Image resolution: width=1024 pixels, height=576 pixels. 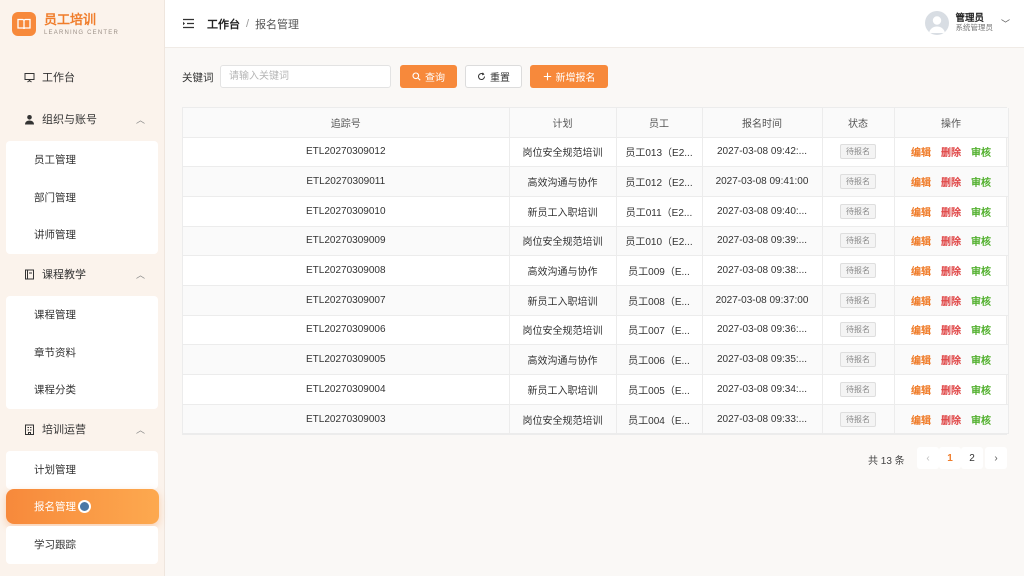 I want to click on sidebar-item-employees: 员工管理, so click(x=82, y=160).